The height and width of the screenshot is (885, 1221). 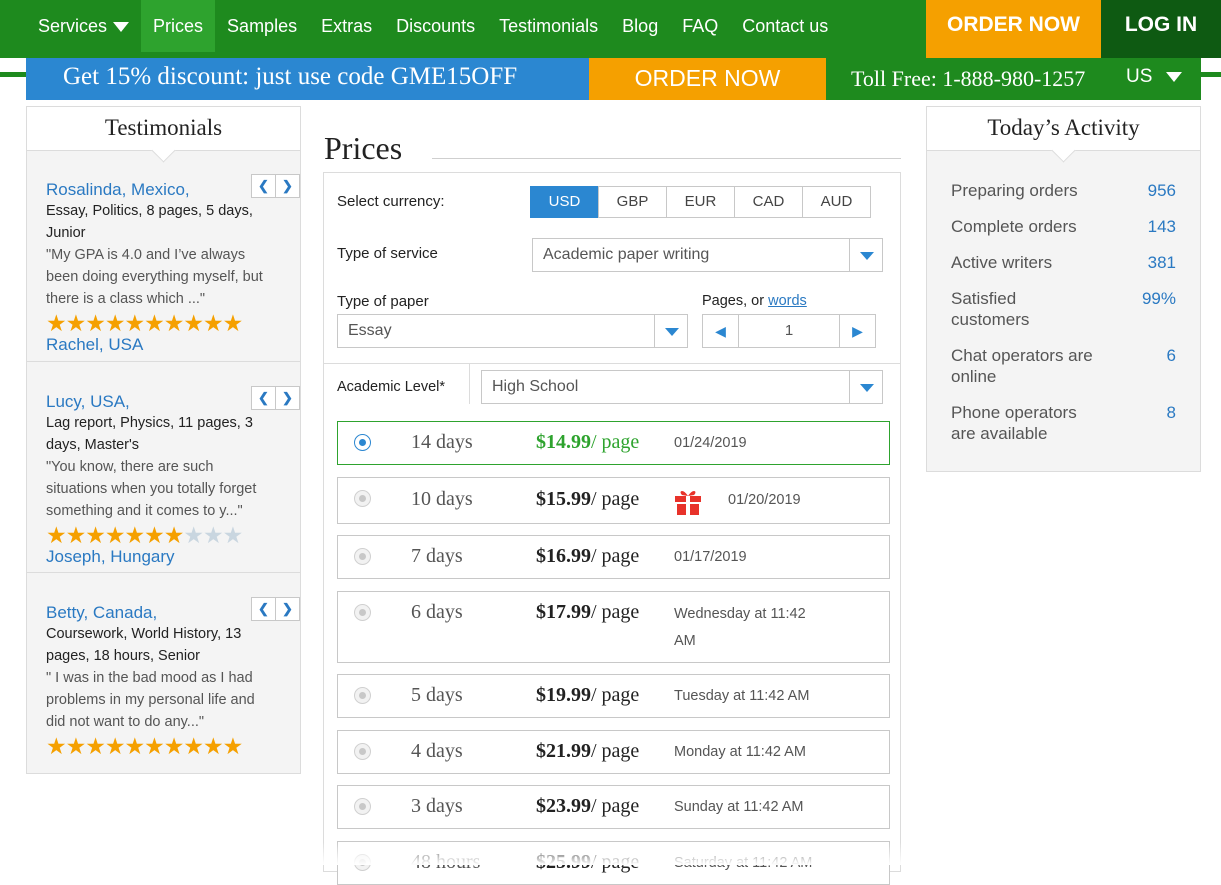 What do you see at coordinates (768, 202) in the screenshot?
I see `currency-cad: CAD` at bounding box center [768, 202].